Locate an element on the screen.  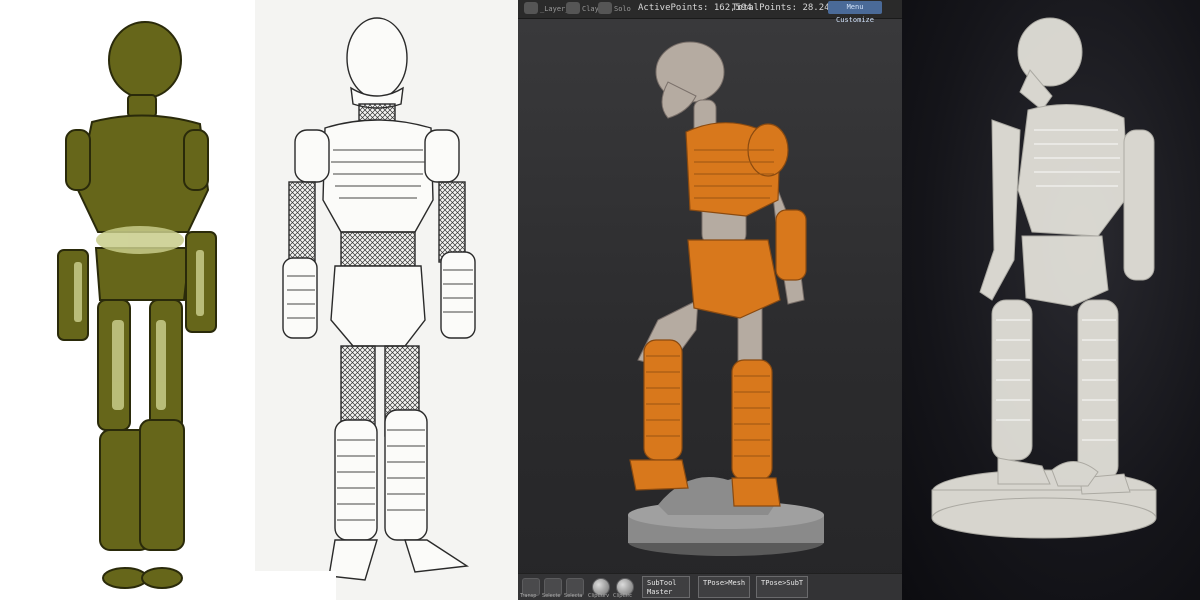
tpose-subt-button: TPose>SubT is located at coordinates (782, 587).